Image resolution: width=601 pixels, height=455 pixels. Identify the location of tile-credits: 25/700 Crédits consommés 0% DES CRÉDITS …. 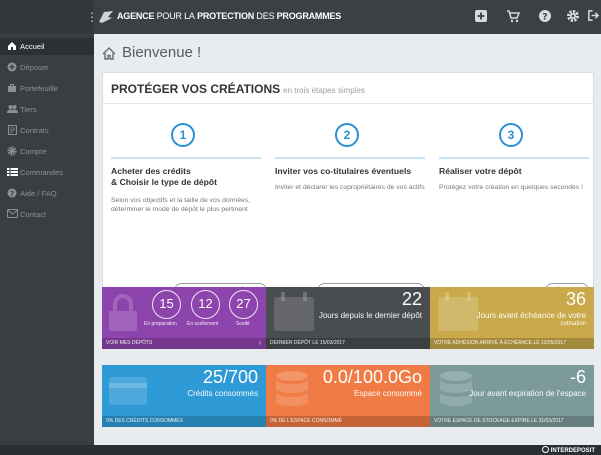
(184, 396).